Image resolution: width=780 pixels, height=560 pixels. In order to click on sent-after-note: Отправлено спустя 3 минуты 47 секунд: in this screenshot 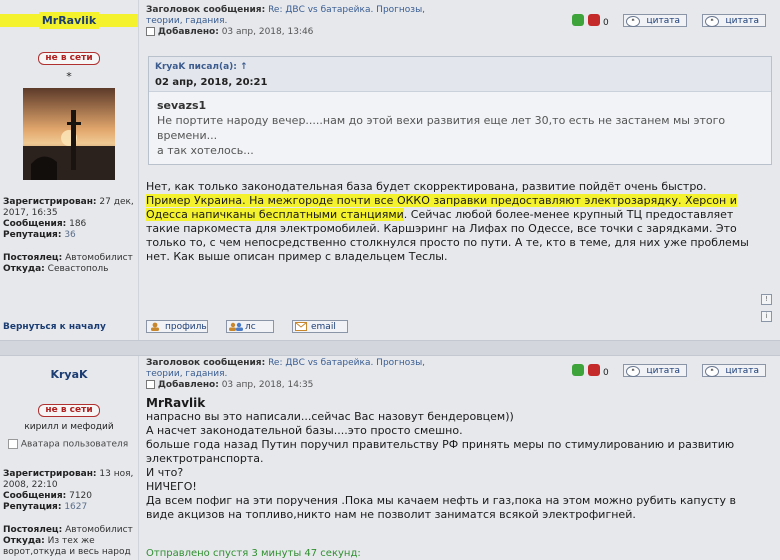, I will do `click(253, 553)`.